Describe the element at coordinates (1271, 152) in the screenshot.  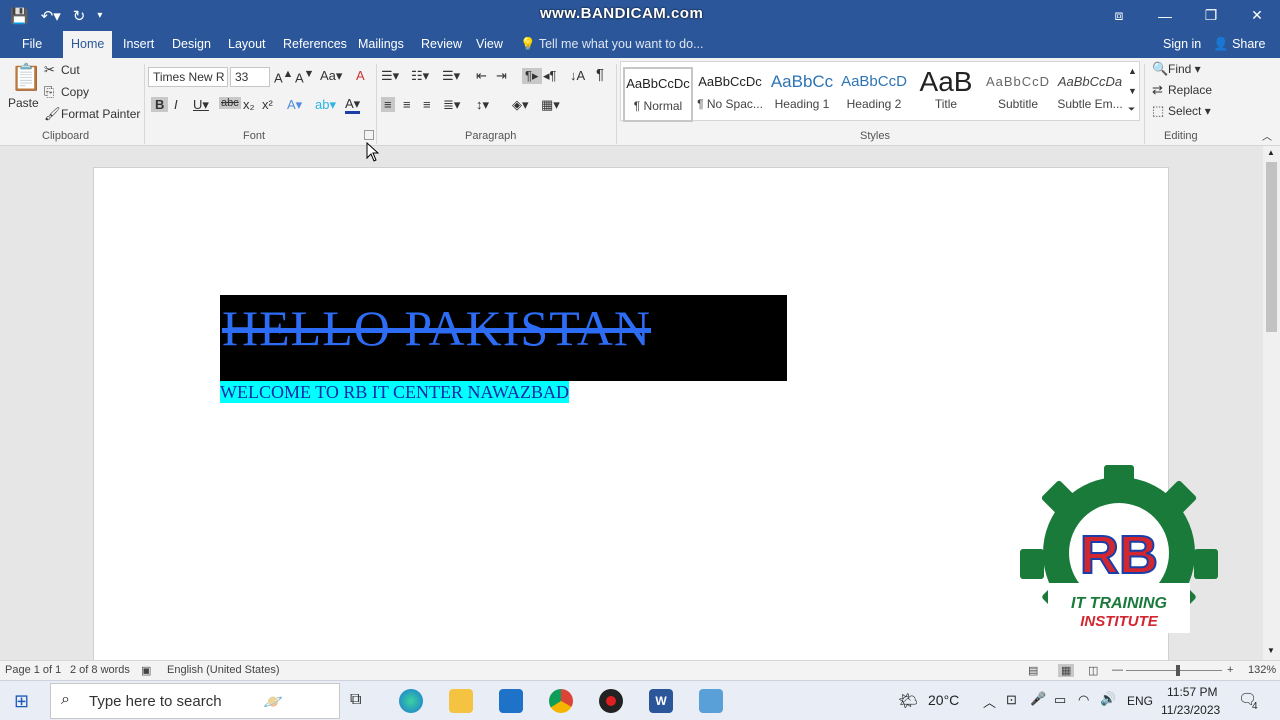
I see `scroll-up-icon: ▲` at that location.